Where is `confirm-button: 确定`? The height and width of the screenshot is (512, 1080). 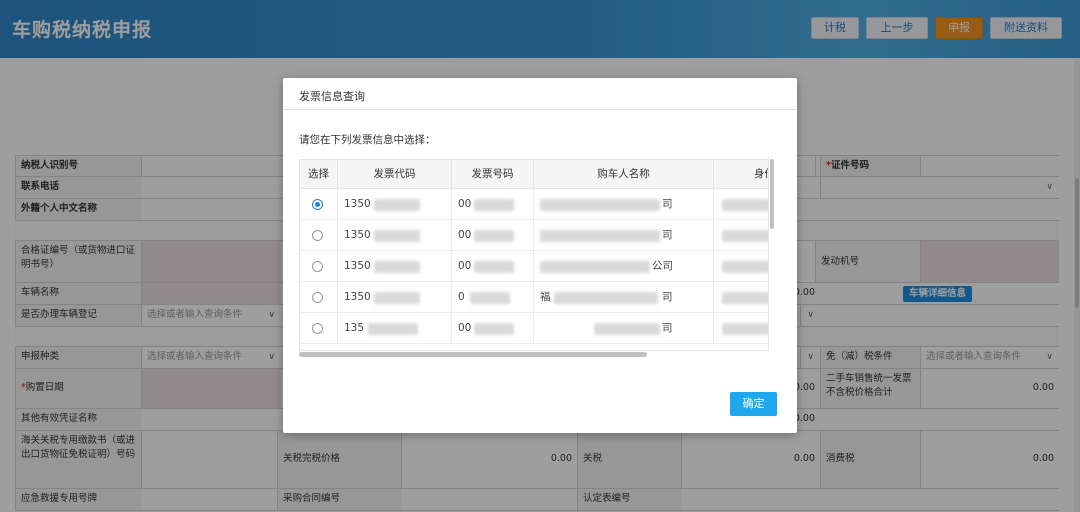
confirm-button: 确定 is located at coordinates (753, 404).